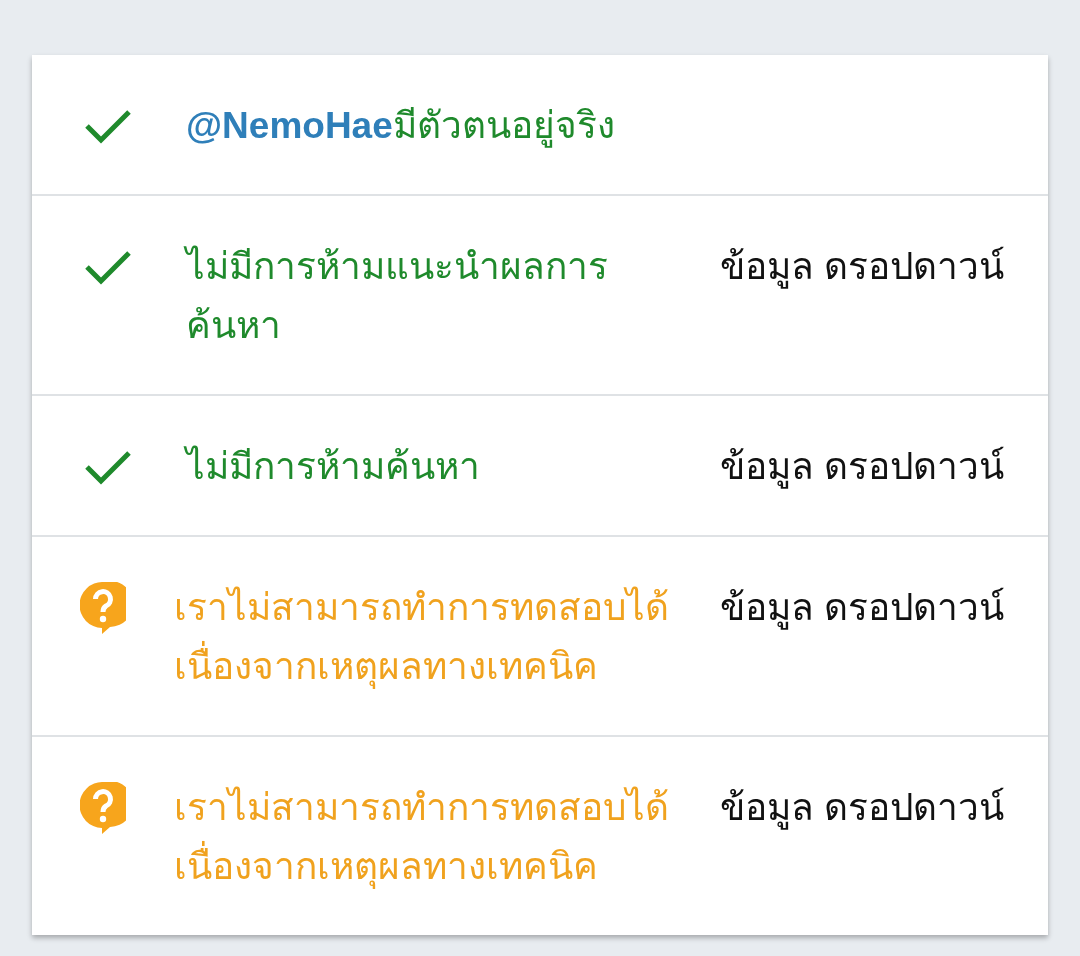  What do you see at coordinates (431, 466) in the screenshot?
I see `status-message: ไม่มีการห้ามค้นหา` at bounding box center [431, 466].